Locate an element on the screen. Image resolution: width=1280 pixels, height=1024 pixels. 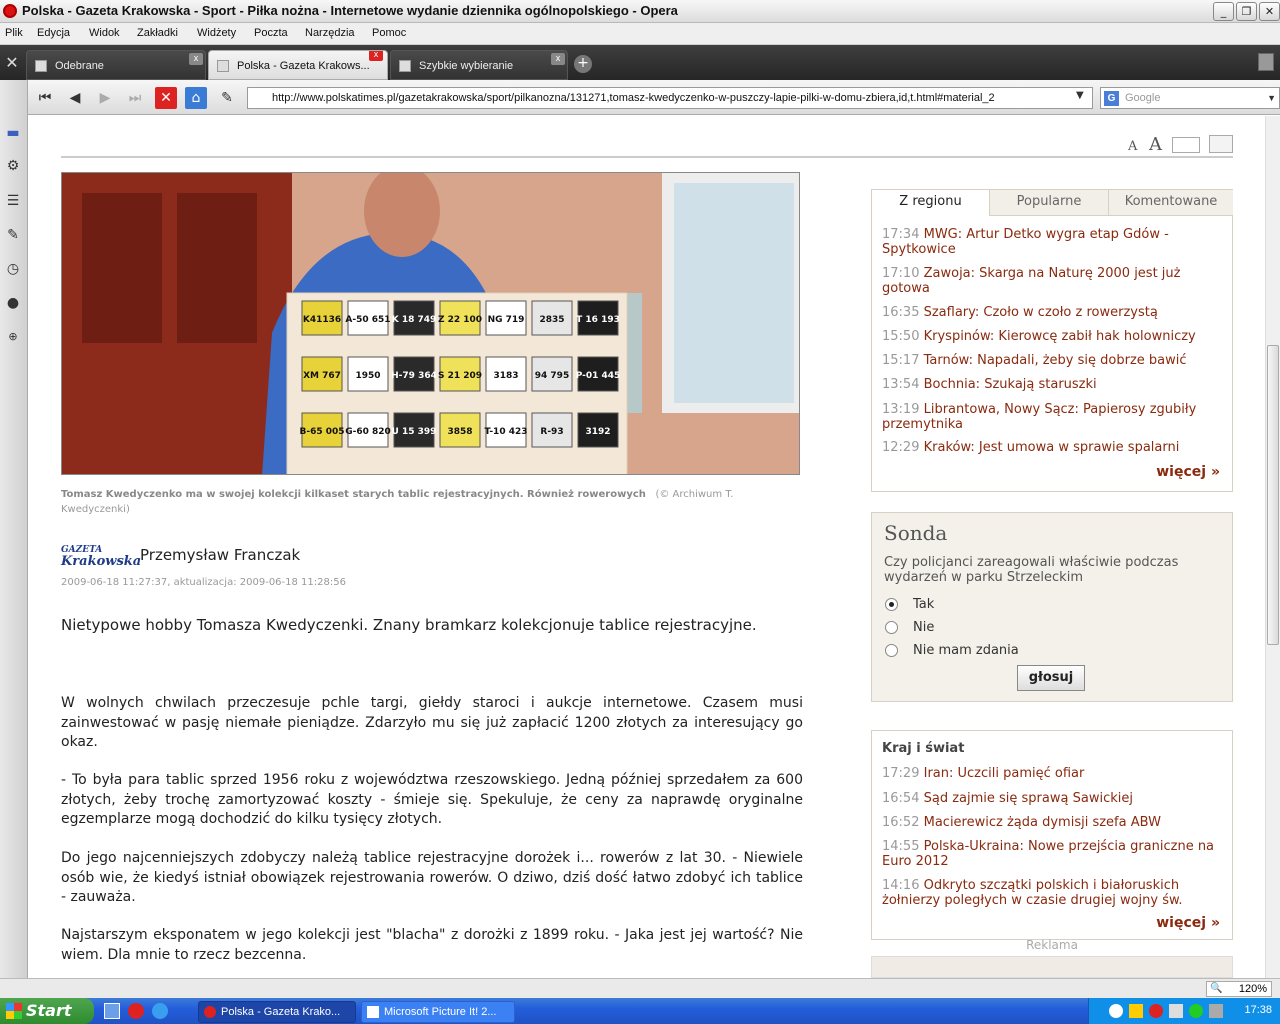
tab-z-regionu: Z regionu is located at coordinates (930, 203).